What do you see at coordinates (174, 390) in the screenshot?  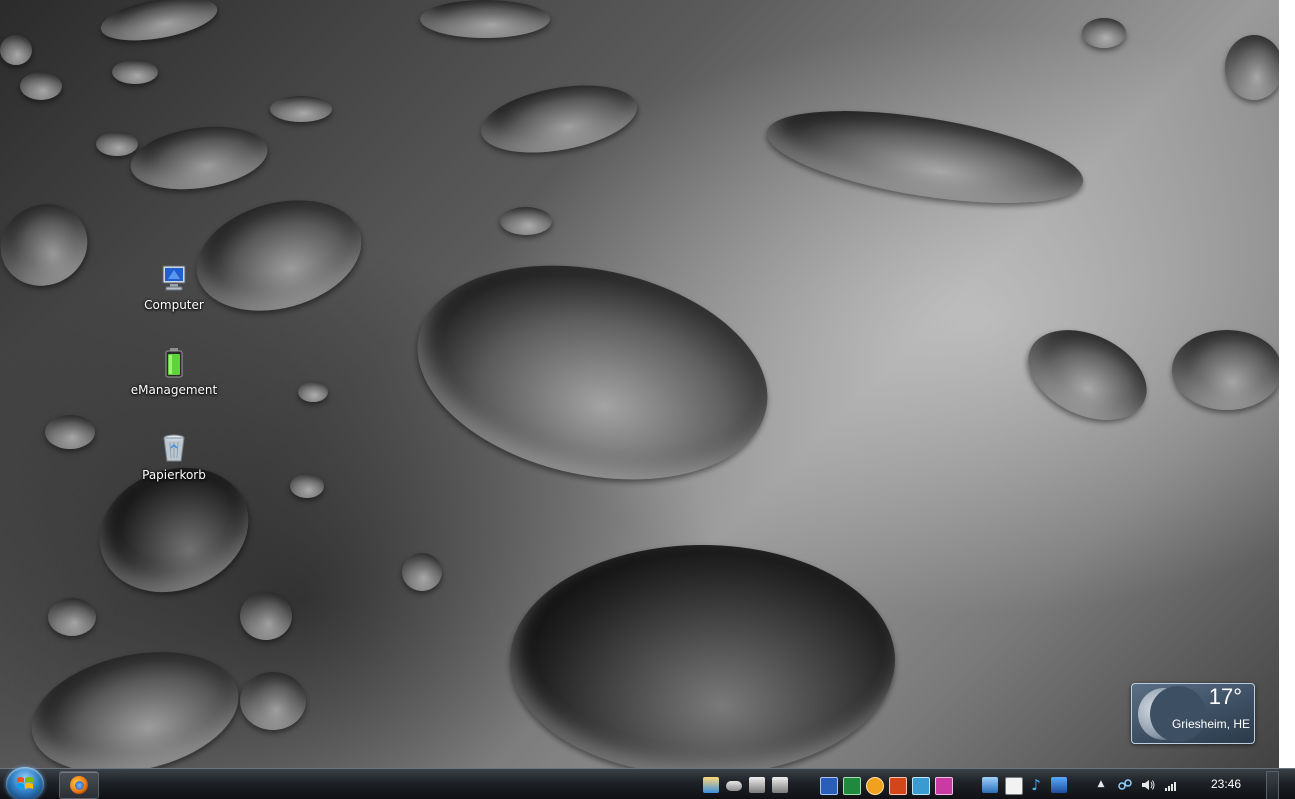 I see `desktop-icon-label: eManagement` at bounding box center [174, 390].